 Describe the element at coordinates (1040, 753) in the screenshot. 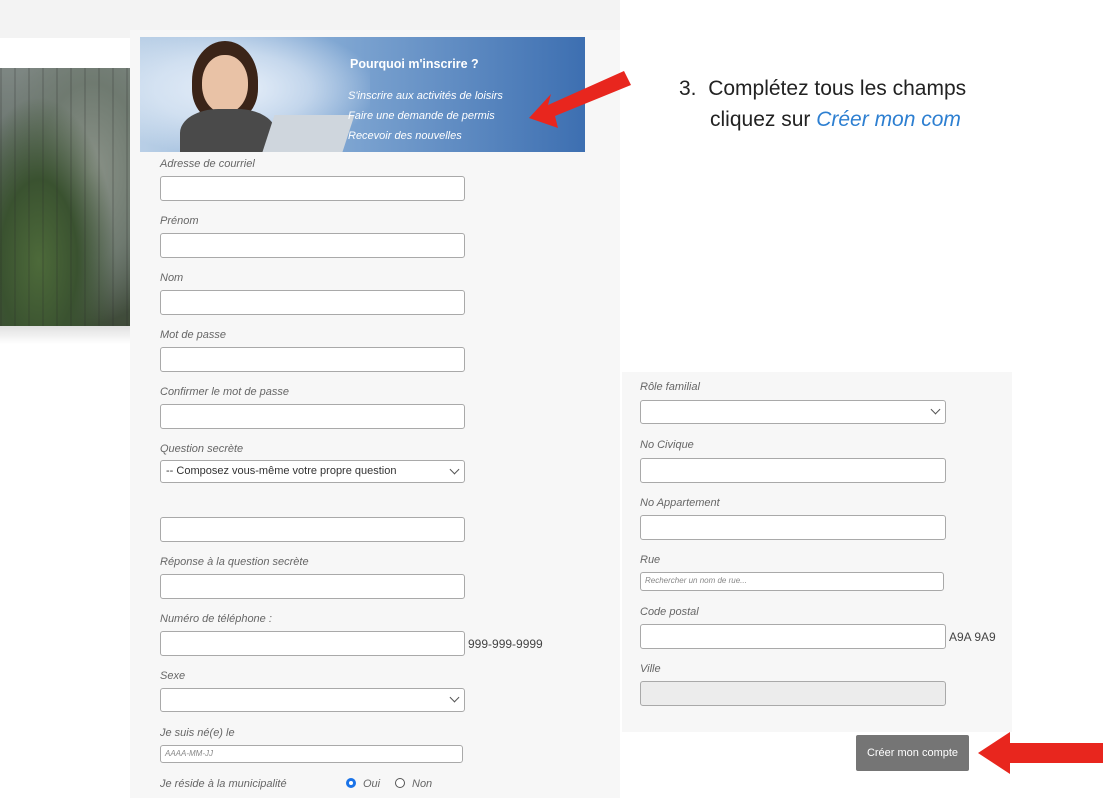

I see `arrow-pointer-button` at that location.